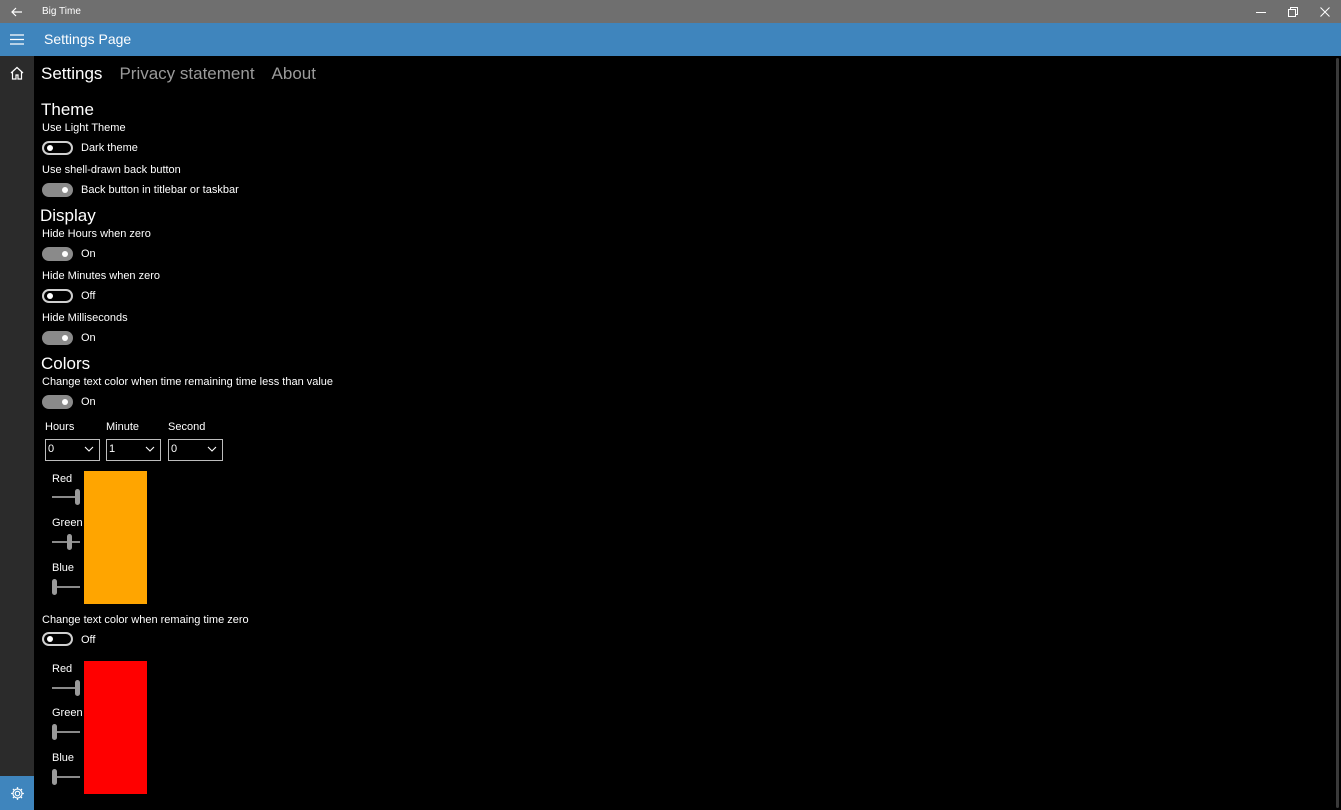  I want to click on restore-icon, so click(1293, 11).